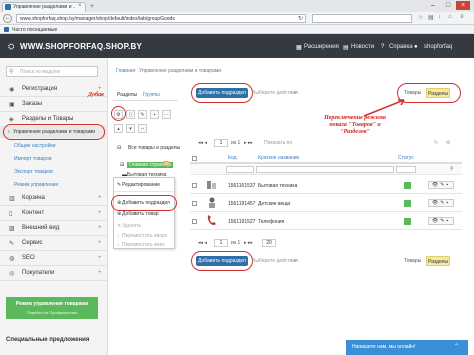  I want to click on column-header-name: Краткое название, so click(278, 158).